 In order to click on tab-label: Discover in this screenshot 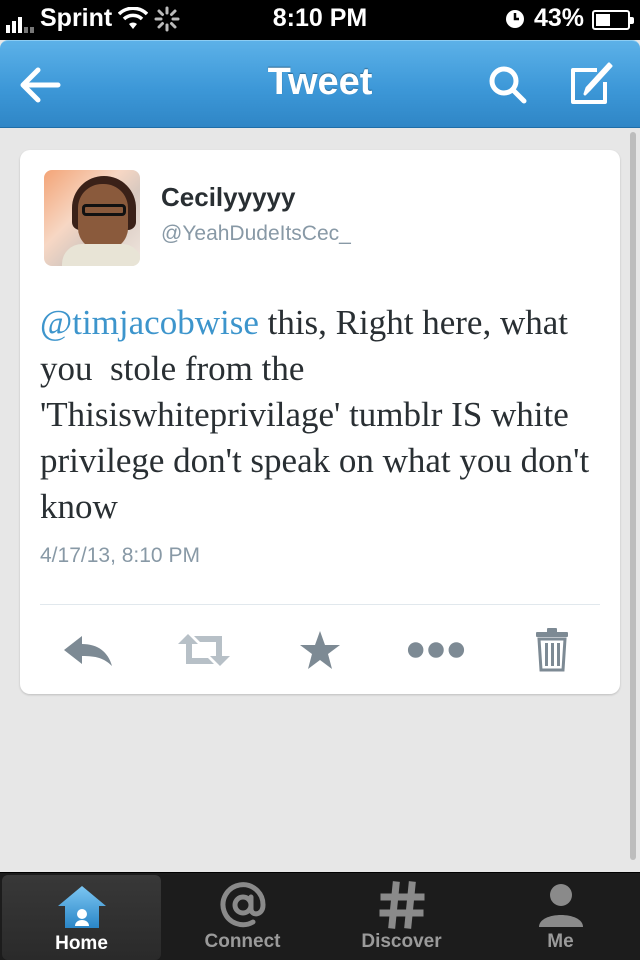, I will do `click(401, 941)`.